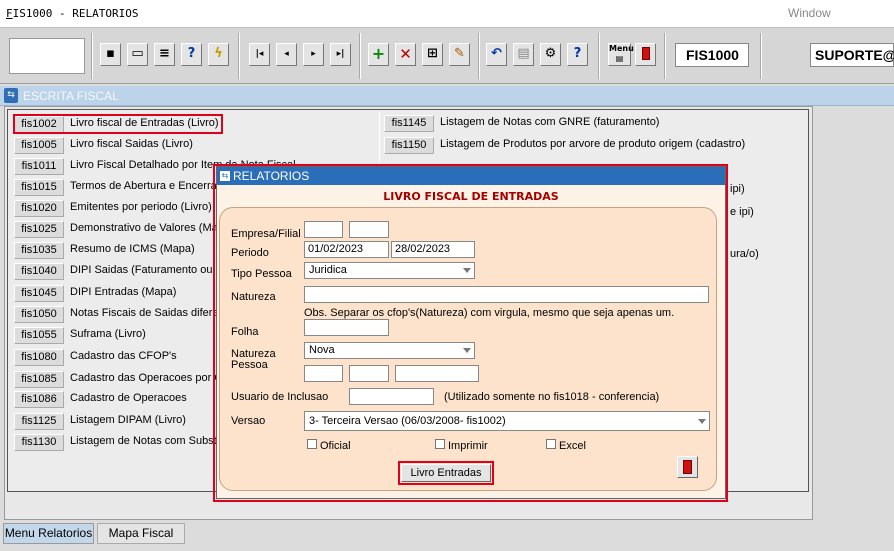 The image size is (894, 551). What do you see at coordinates (346, 249) in the screenshot?
I see `periodo-inicio-field: 01/02/2023` at bounding box center [346, 249].